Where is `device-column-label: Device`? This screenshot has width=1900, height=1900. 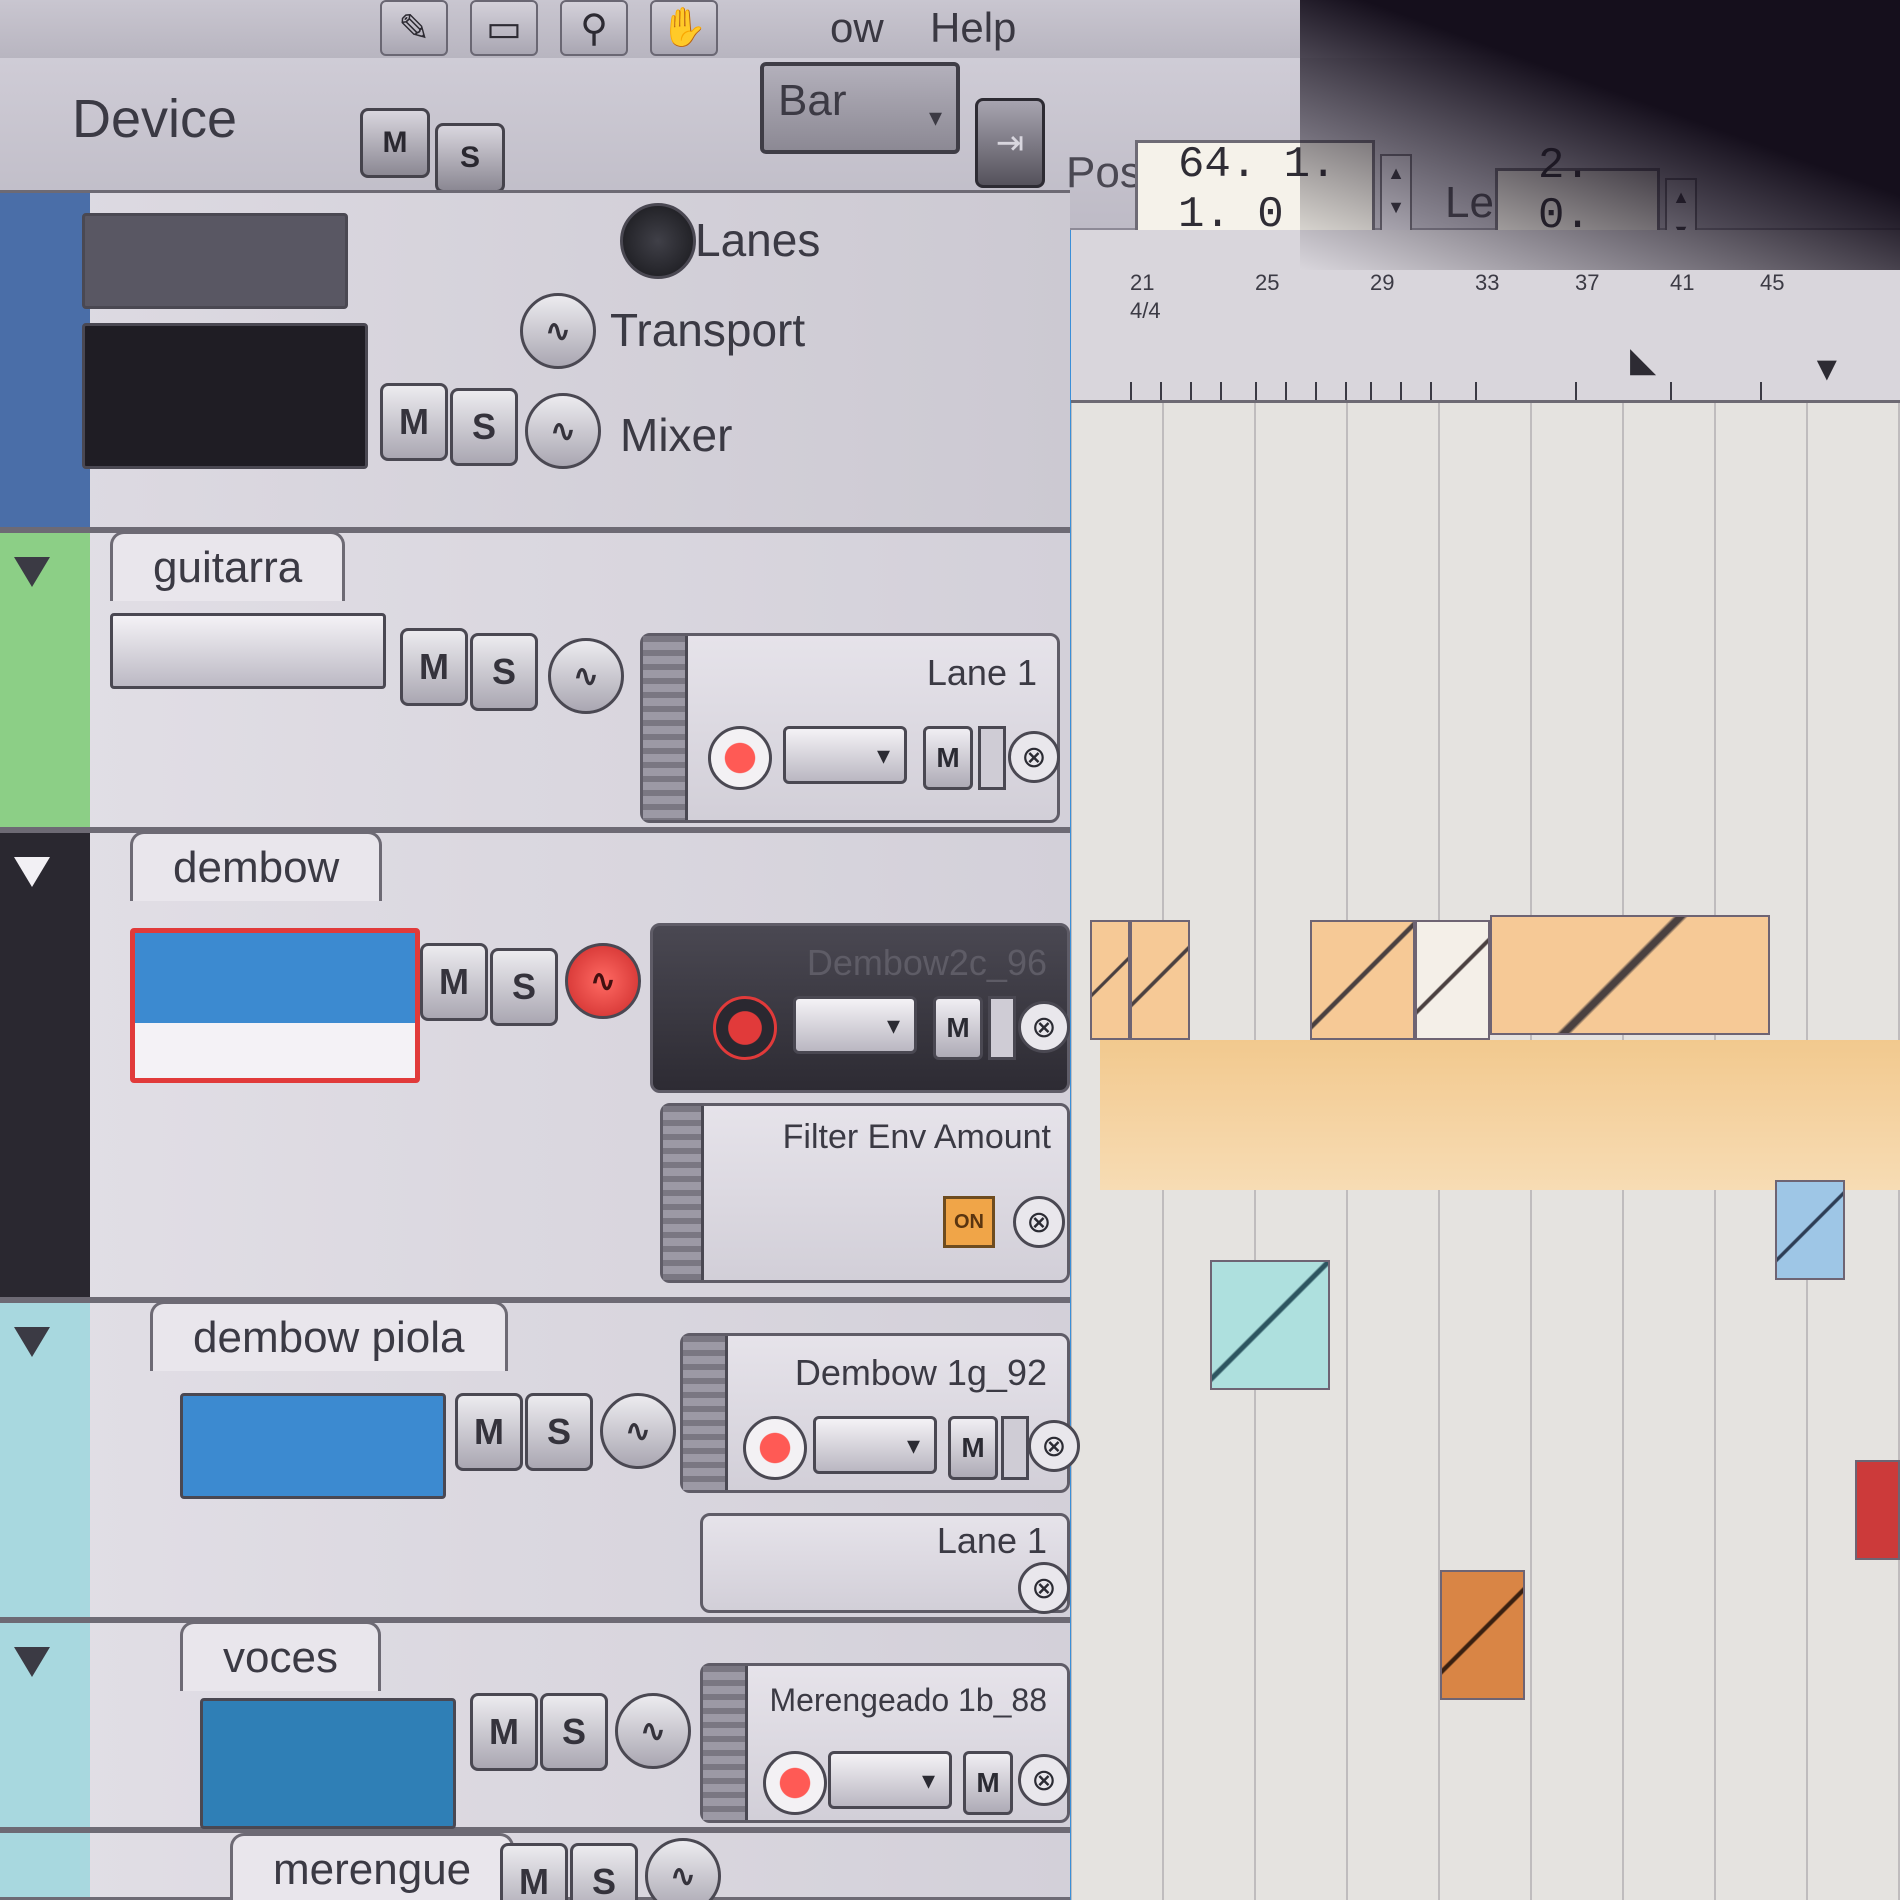 device-column-label: Device is located at coordinates (155, 119).